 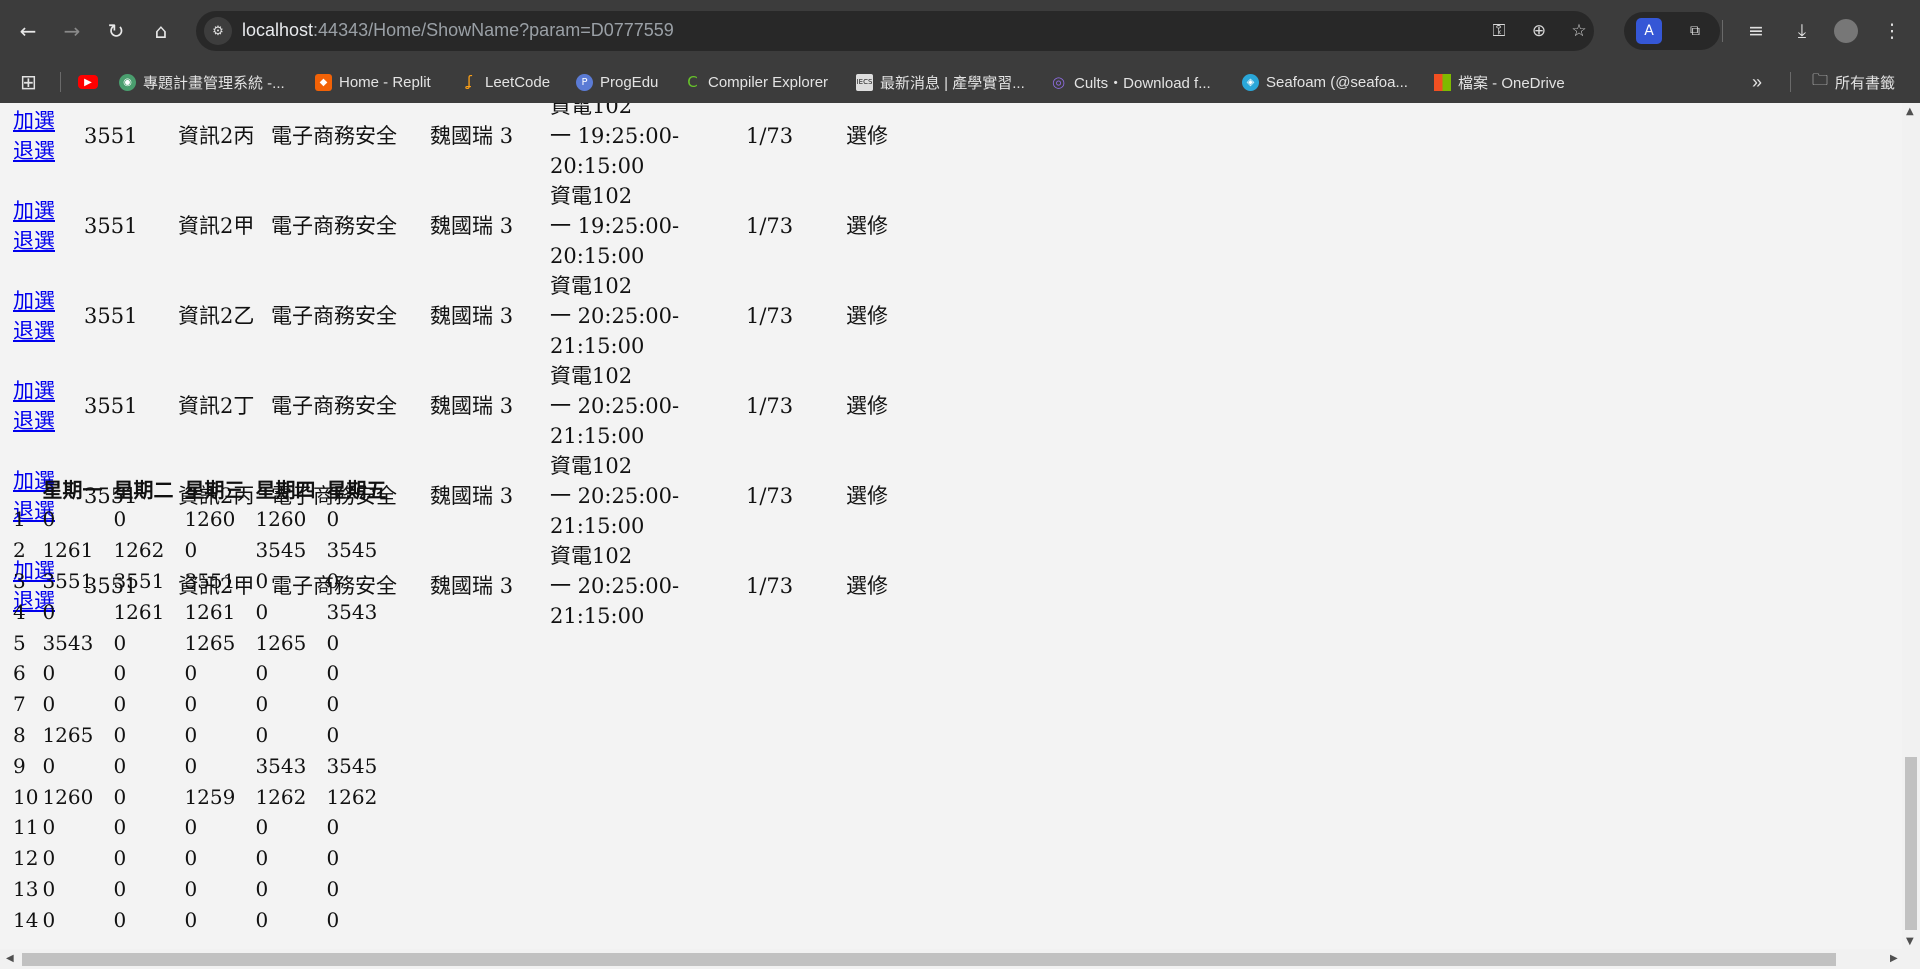 What do you see at coordinates (19, 580) in the screenshot?
I see `period-number: 3` at bounding box center [19, 580].